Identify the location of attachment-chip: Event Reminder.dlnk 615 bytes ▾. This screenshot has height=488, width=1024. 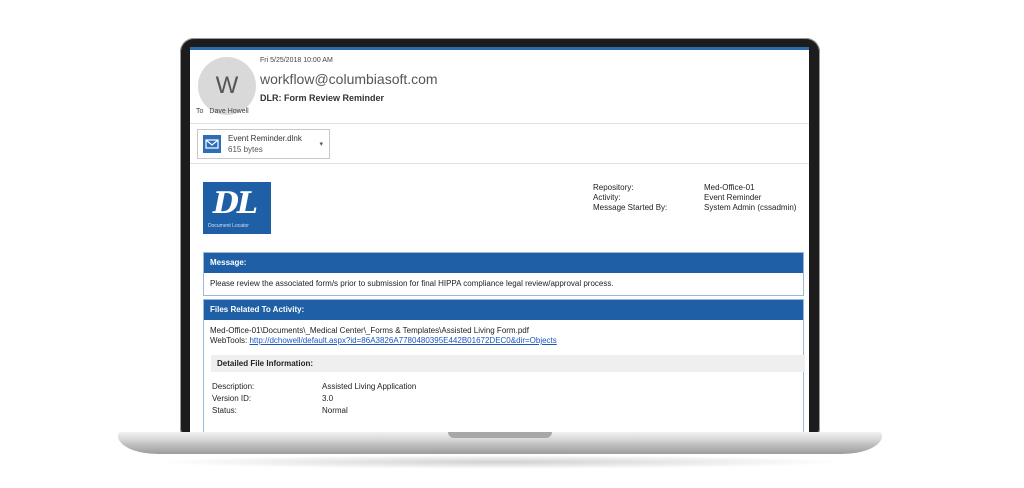
(263, 144).